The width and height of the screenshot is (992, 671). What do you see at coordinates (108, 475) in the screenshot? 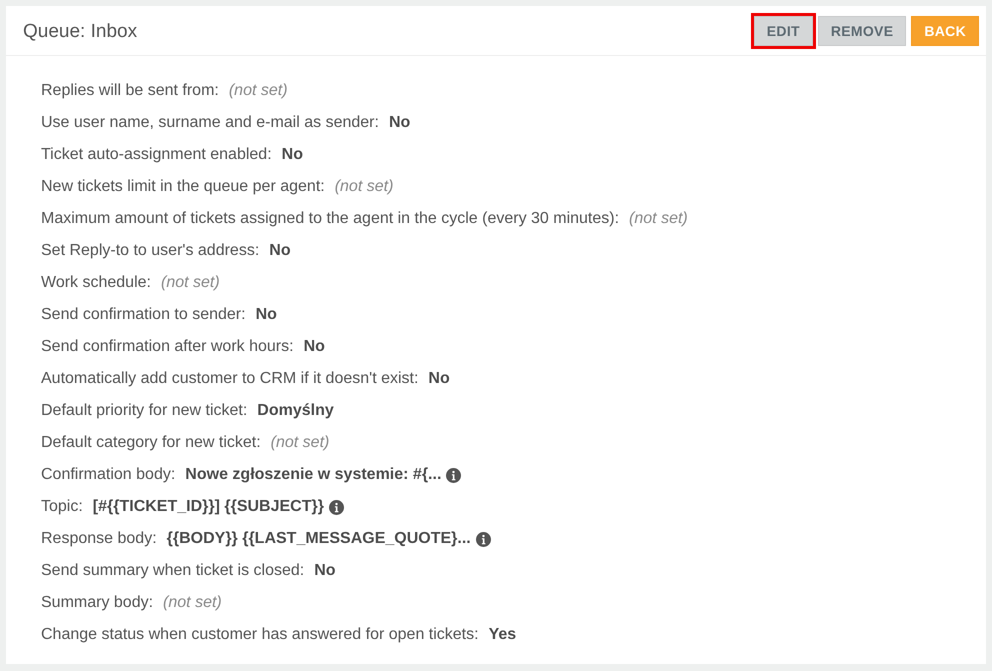
I see `setting-label: Confirmation body:` at bounding box center [108, 475].